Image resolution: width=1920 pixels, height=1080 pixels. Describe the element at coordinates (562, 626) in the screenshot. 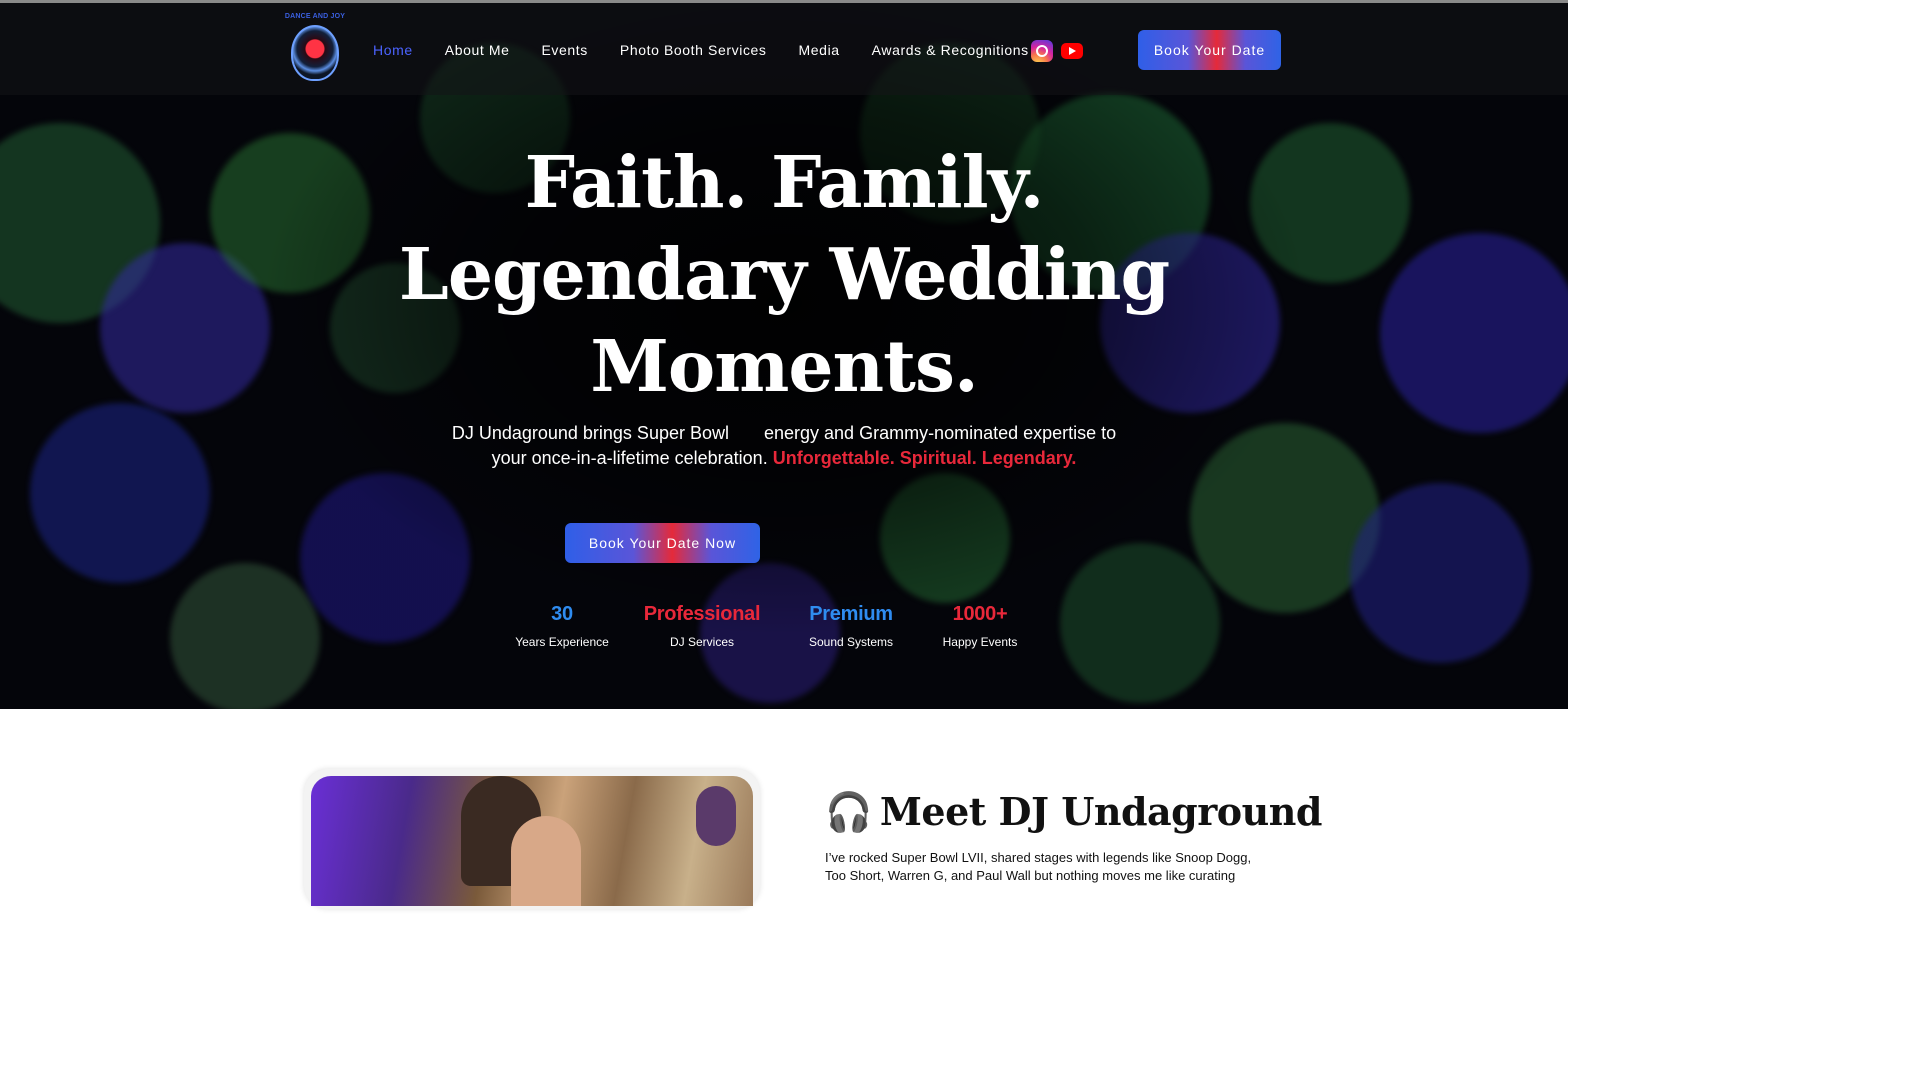

I see `stat-years: 30 Years Experience` at that location.